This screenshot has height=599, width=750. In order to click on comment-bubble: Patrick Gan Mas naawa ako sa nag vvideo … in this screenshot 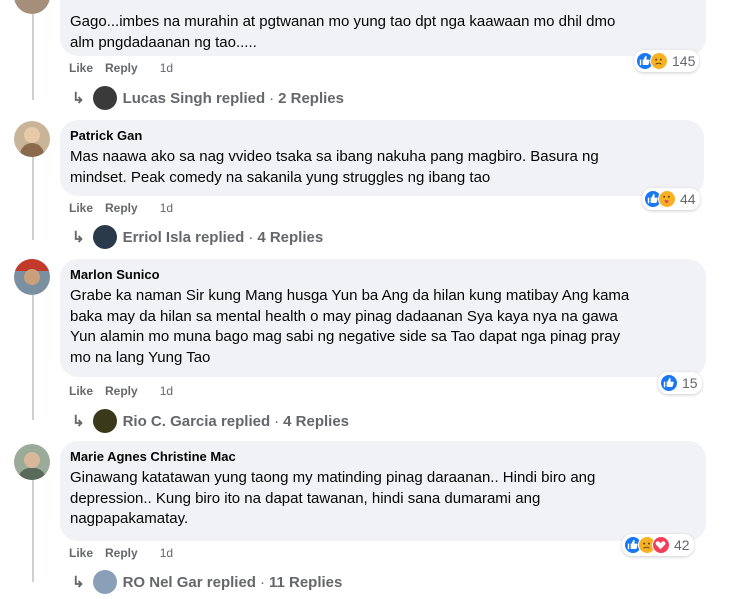, I will do `click(382, 158)`.